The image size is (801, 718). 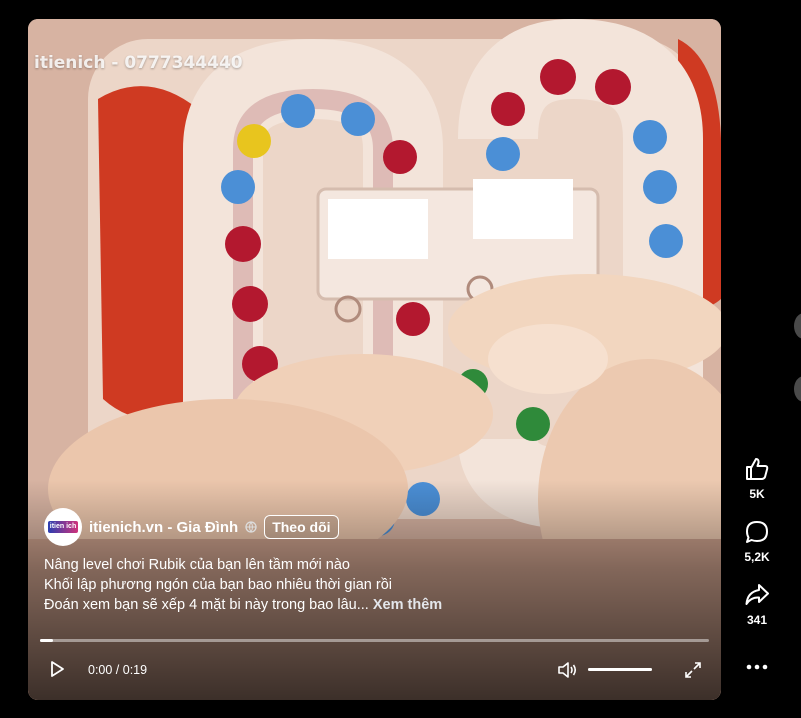 I want to click on video-watermark: itienich - 0777344440, so click(x=138, y=63).